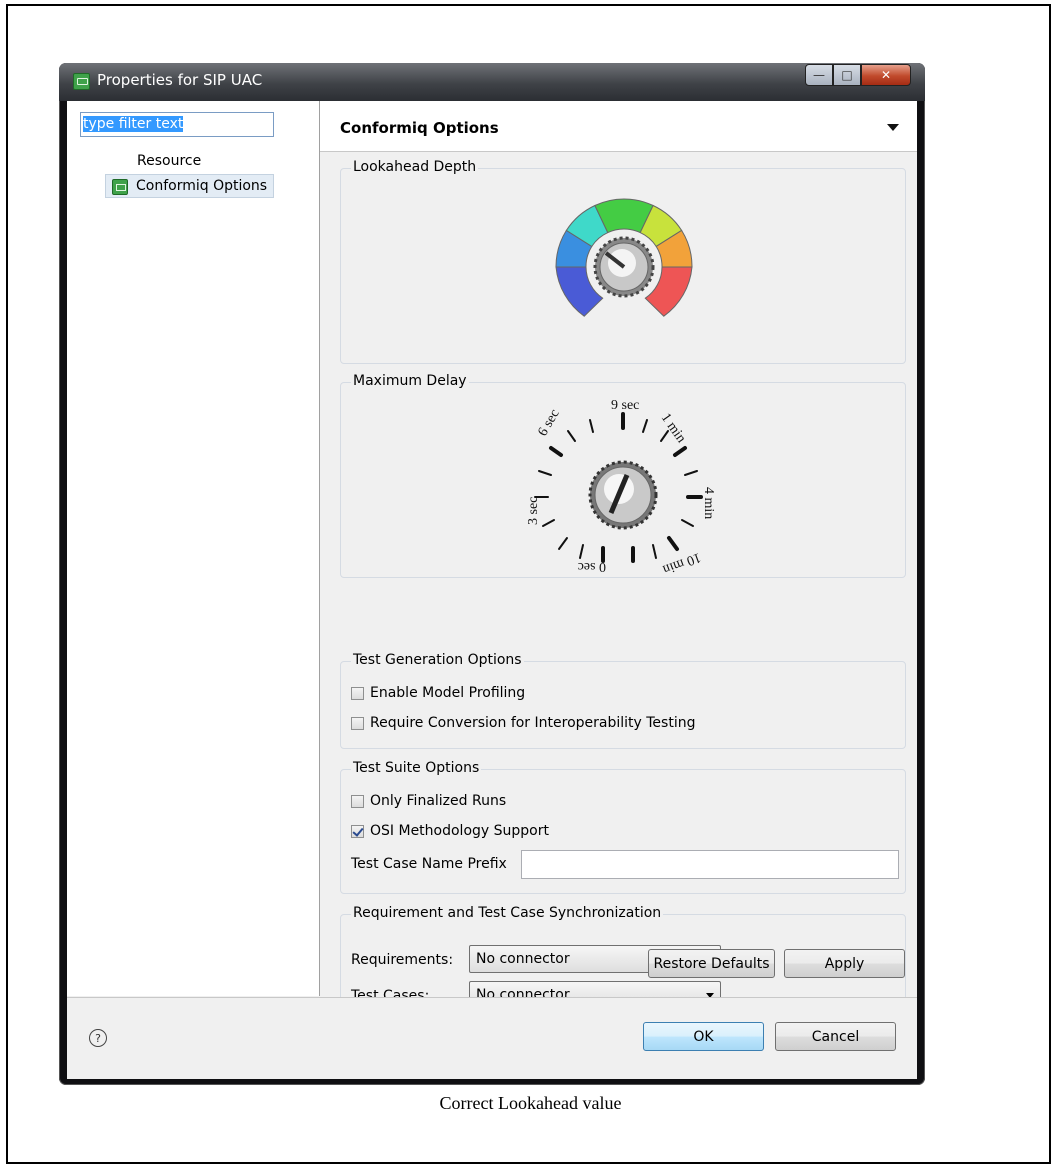 Image resolution: width=1061 pixels, height=1169 pixels. Describe the element at coordinates (533, 511) in the screenshot. I see `dial-label-3sec: 3 sec` at that location.